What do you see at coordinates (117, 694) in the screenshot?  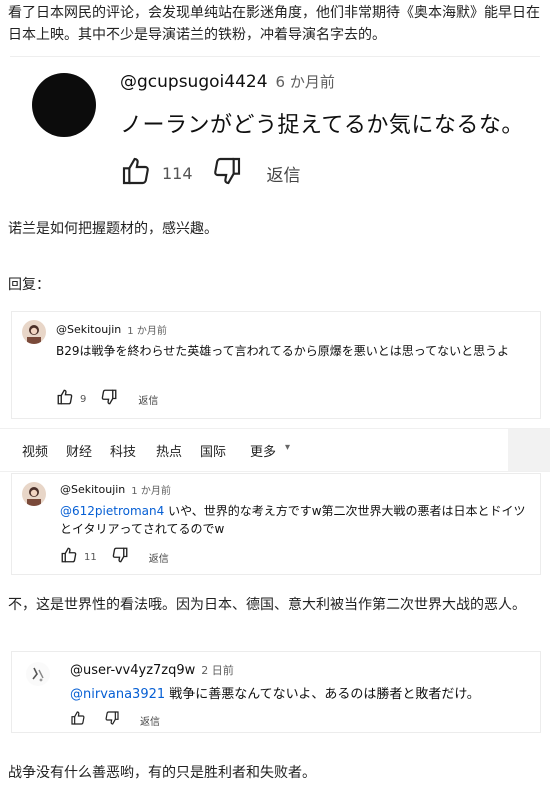 I see `mention-link: @nirvana3921` at bounding box center [117, 694].